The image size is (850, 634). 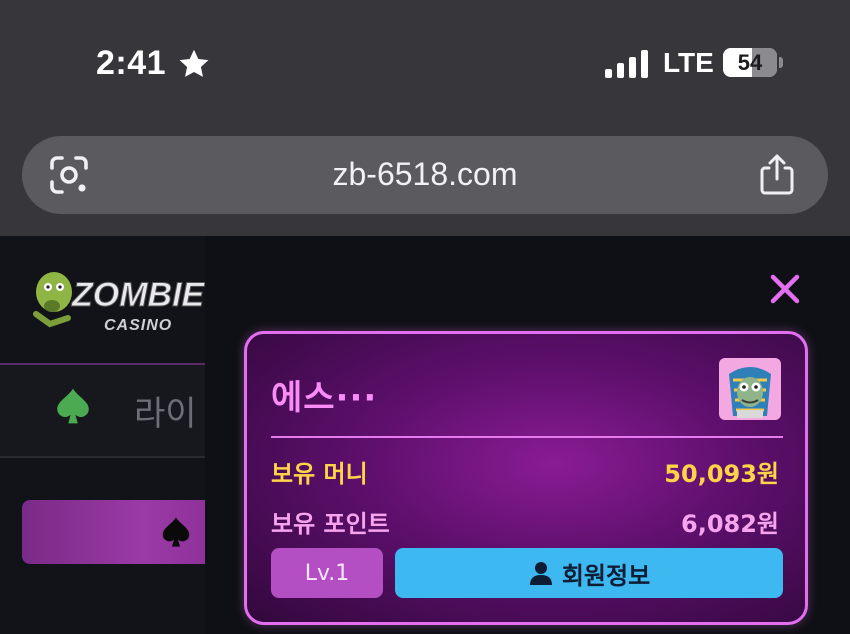 I want to click on money-label: 보유 머니, so click(x=319, y=474).